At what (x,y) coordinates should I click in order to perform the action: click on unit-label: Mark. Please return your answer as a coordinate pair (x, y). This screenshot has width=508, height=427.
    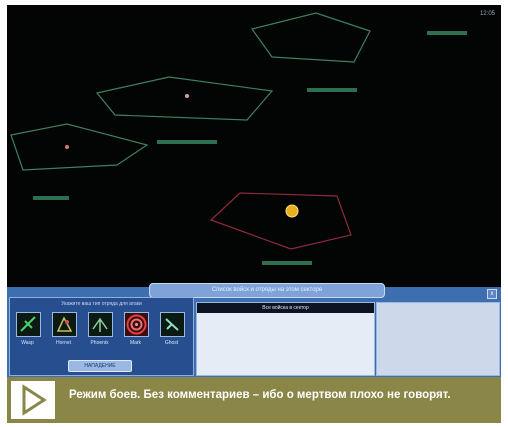
    Looking at the image, I should click on (135, 343).